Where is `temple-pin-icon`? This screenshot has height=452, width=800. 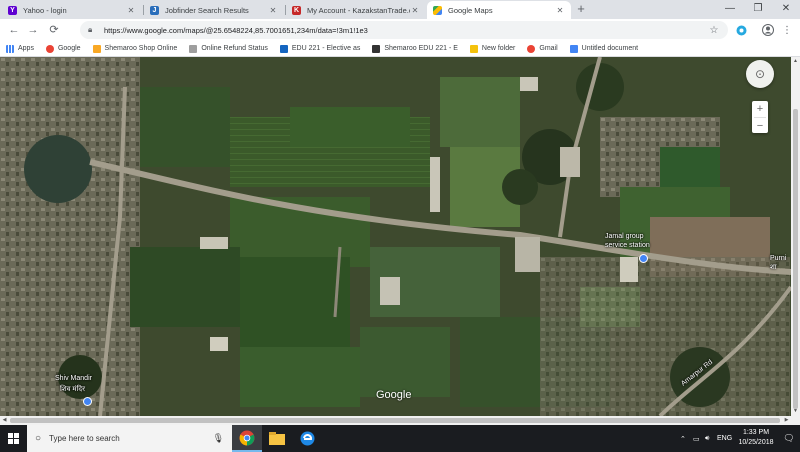
temple-pin-icon is located at coordinates (87, 401).